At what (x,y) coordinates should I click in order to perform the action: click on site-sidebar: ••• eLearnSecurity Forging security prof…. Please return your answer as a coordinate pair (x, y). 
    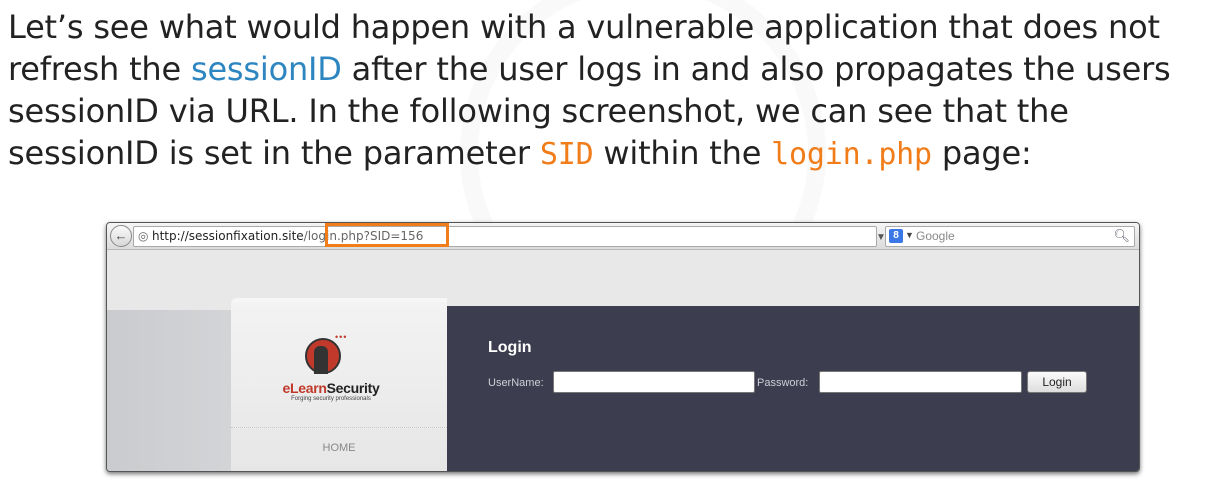
    Looking at the image, I should click on (339, 384).